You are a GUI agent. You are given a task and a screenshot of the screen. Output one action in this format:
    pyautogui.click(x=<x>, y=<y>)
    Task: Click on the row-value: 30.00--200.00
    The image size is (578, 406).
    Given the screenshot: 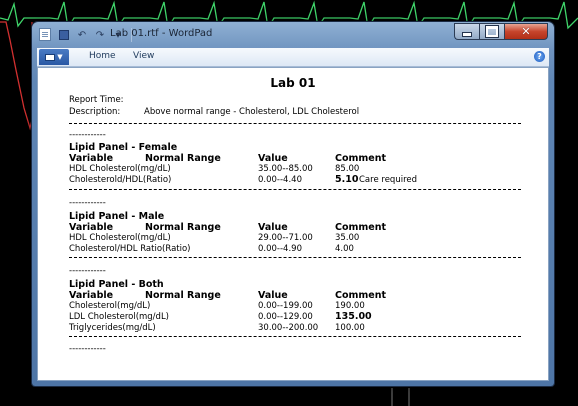 What is the action you would take?
    pyautogui.click(x=288, y=328)
    